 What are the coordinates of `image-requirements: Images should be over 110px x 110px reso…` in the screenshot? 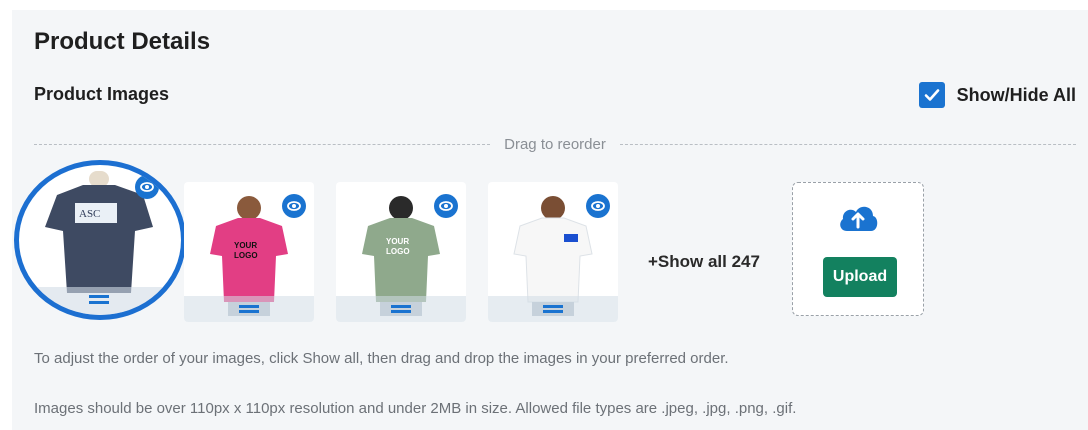 It's located at (415, 408).